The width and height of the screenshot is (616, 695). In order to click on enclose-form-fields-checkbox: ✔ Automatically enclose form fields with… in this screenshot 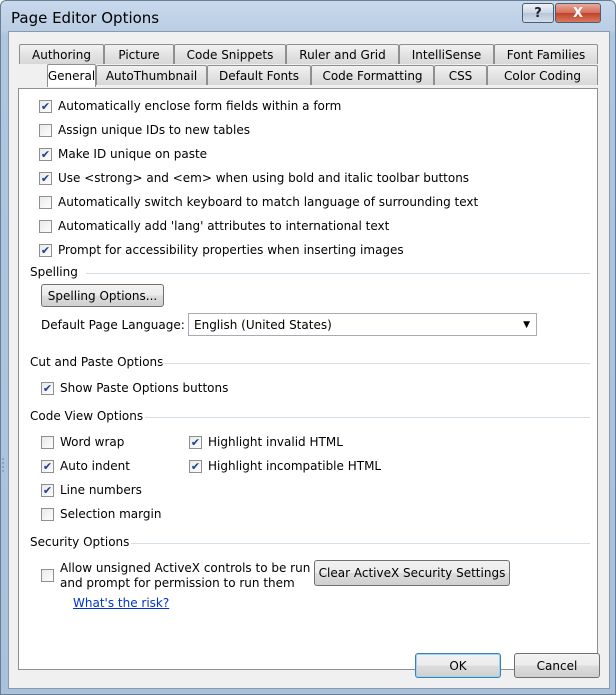, I will do `click(190, 106)`.